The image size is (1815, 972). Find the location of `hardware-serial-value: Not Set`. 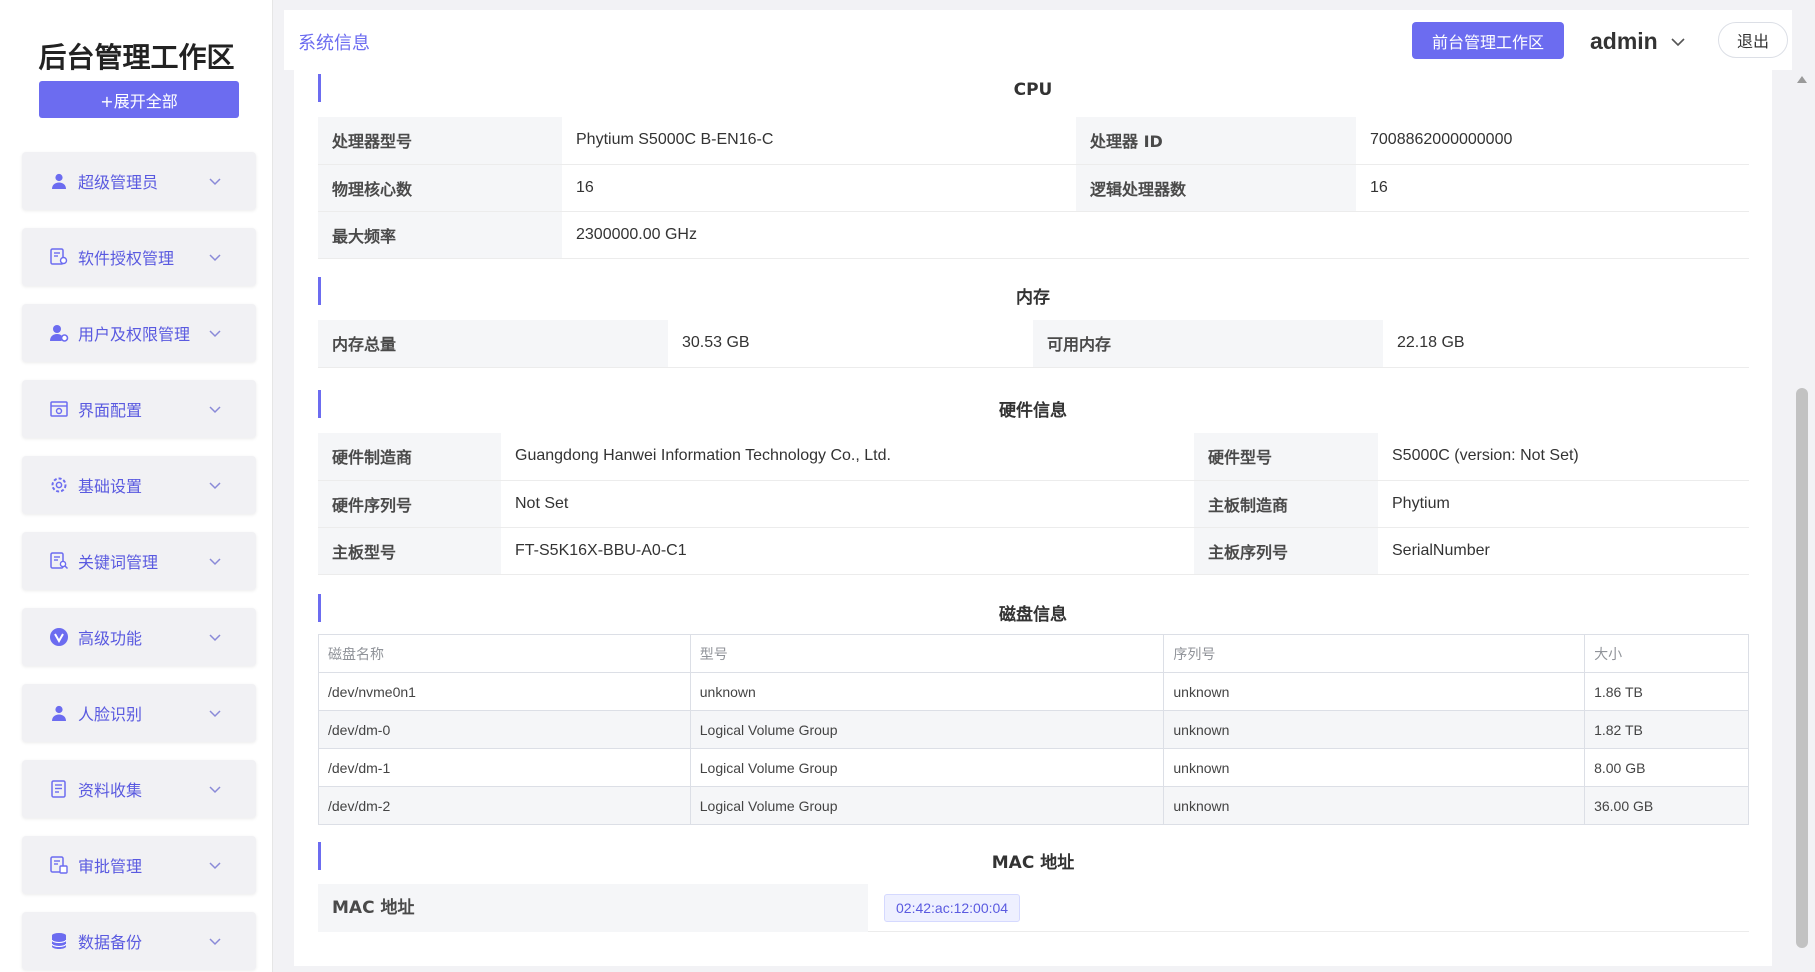

hardware-serial-value: Not Set is located at coordinates (847, 504).